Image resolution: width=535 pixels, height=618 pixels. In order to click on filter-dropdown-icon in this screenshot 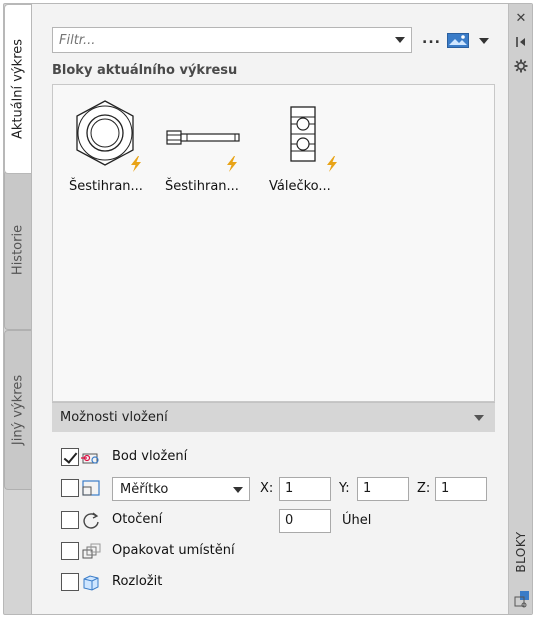, I will do `click(400, 40)`.